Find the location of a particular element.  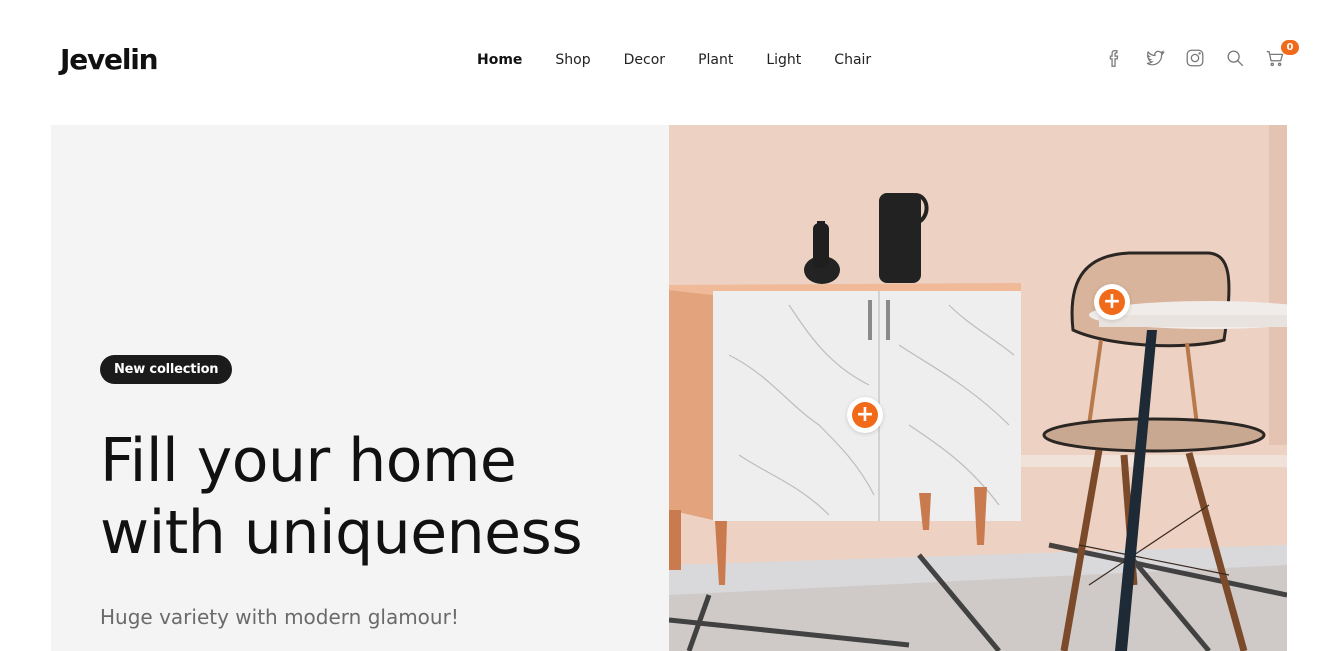

nav-item-decor: Decor is located at coordinates (644, 60).